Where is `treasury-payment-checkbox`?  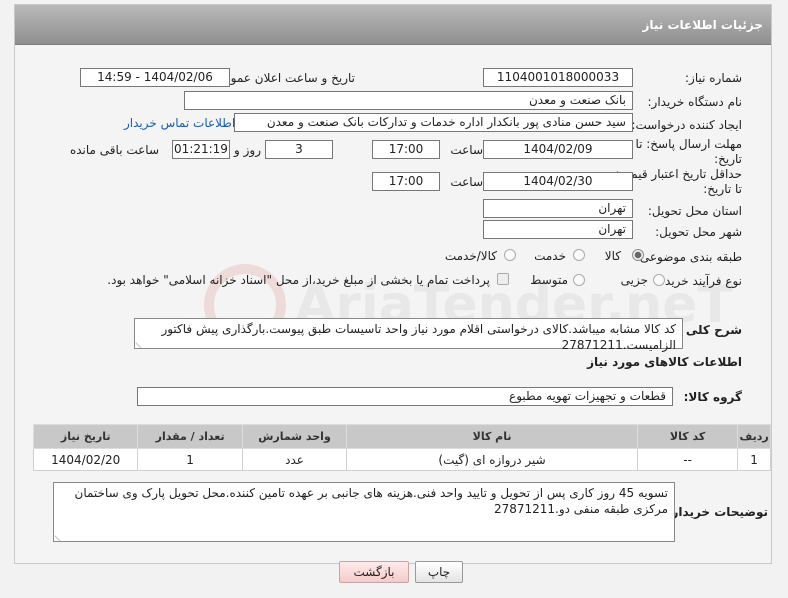 treasury-payment-checkbox is located at coordinates (503, 279).